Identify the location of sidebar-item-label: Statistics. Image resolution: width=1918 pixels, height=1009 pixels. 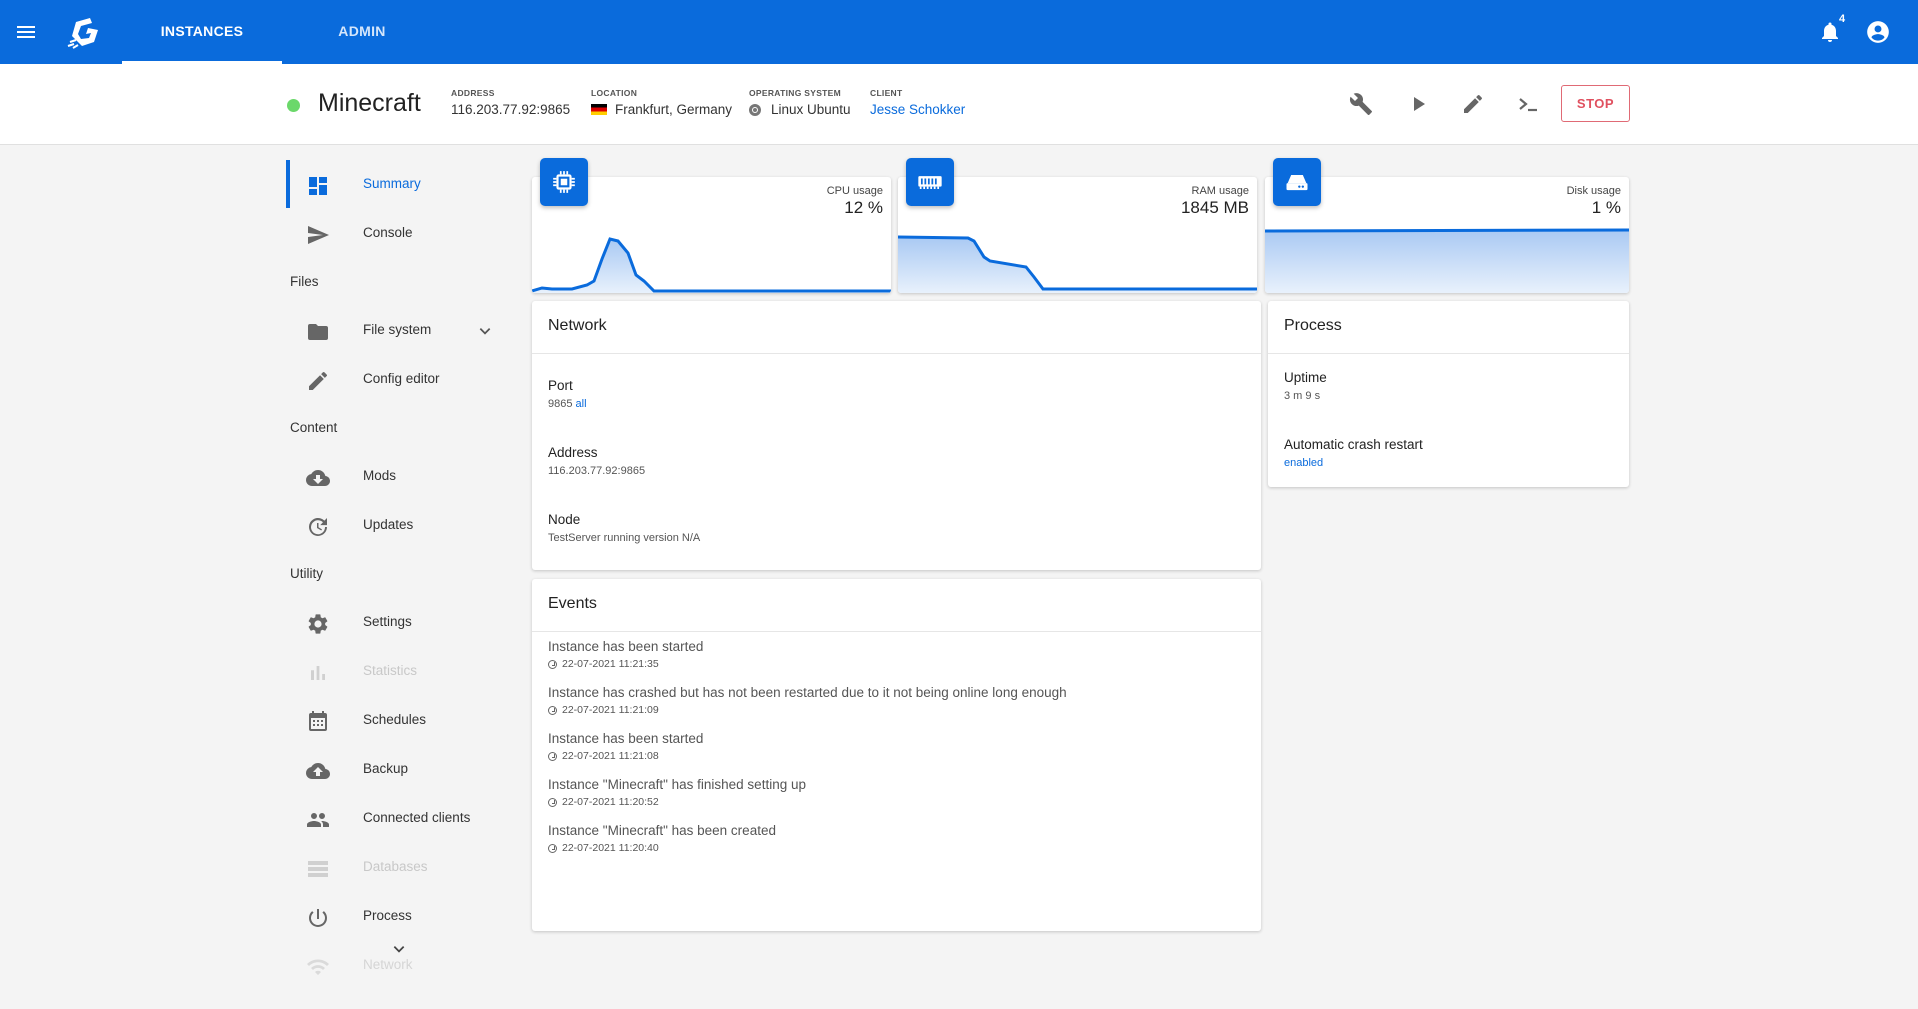
(390, 670).